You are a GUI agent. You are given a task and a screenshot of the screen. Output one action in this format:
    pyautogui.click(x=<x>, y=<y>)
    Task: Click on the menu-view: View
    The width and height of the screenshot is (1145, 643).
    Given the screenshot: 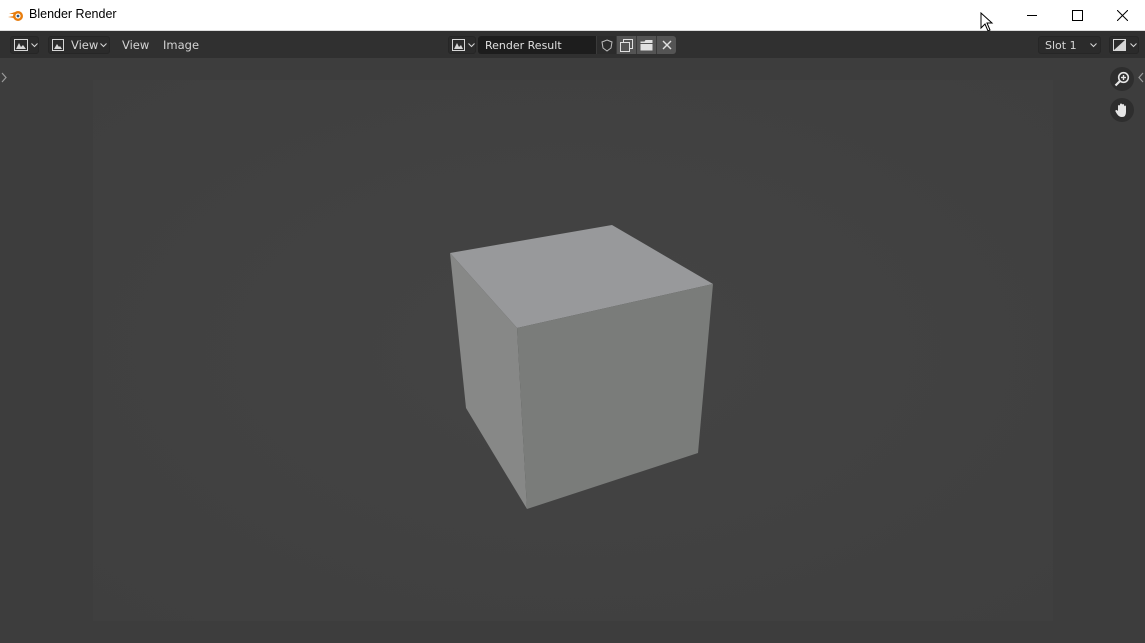 What is the action you would take?
    pyautogui.click(x=135, y=45)
    